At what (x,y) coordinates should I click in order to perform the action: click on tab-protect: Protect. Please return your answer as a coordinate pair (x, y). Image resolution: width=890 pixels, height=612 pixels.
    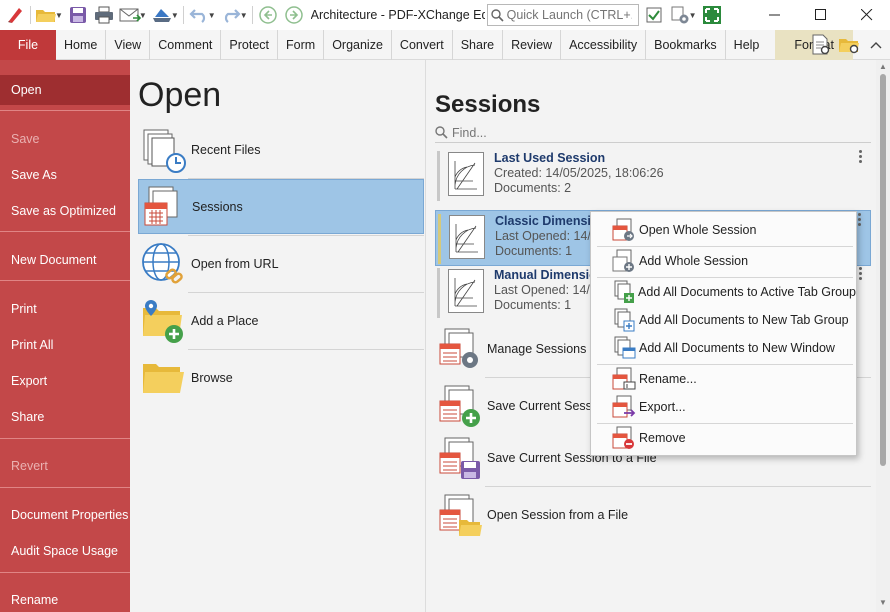
    Looking at the image, I should click on (250, 44).